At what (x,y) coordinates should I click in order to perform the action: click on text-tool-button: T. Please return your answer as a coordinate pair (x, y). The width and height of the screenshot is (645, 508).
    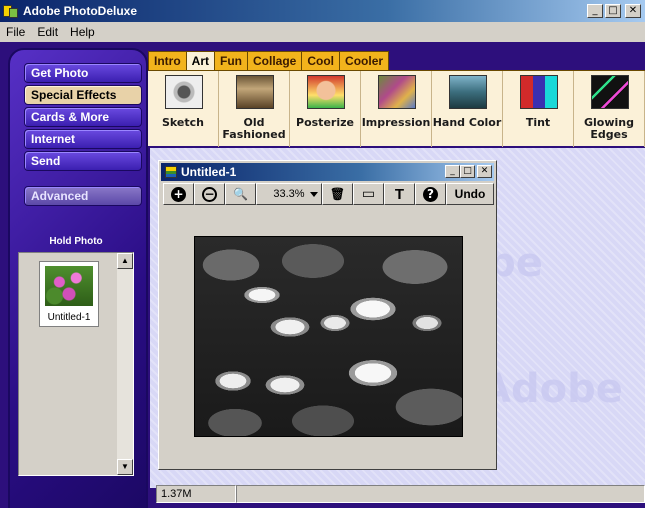
    Looking at the image, I should click on (399, 194).